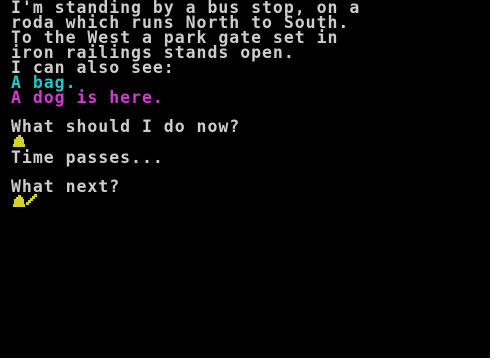  Describe the element at coordinates (255, 201) in the screenshot. I see `command-input-area` at that location.